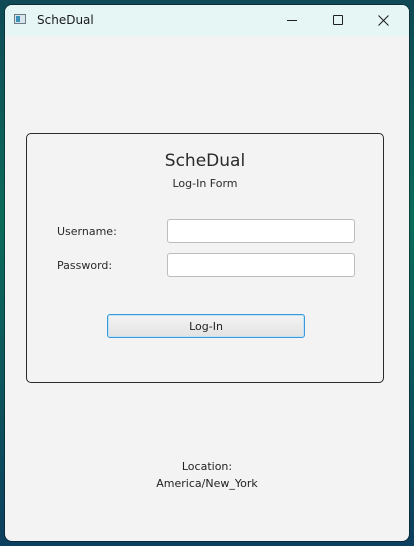  What do you see at coordinates (261, 265) in the screenshot?
I see `password-input` at bounding box center [261, 265].